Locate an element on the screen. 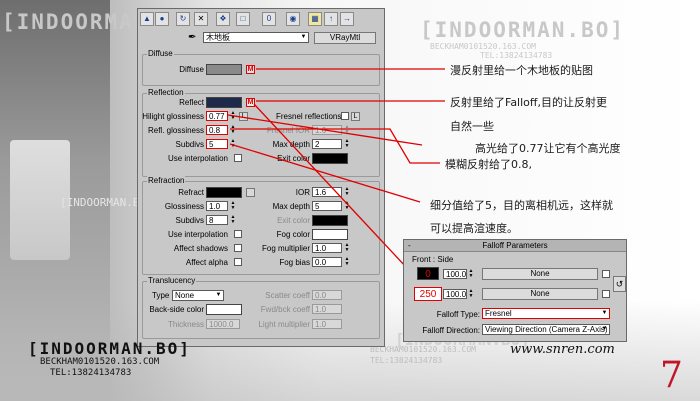 The width and height of the screenshot is (700, 401). refr-max-depth-spinner: ▲ ▼ is located at coordinates (347, 206).